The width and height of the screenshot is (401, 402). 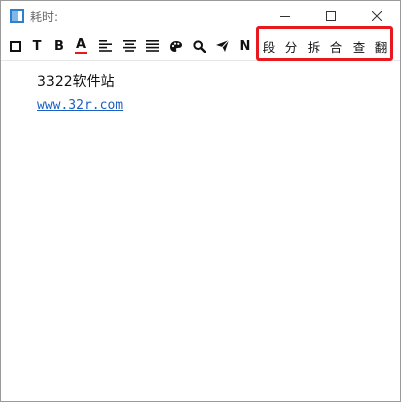 I want to click on box-button, so click(x=15, y=46).